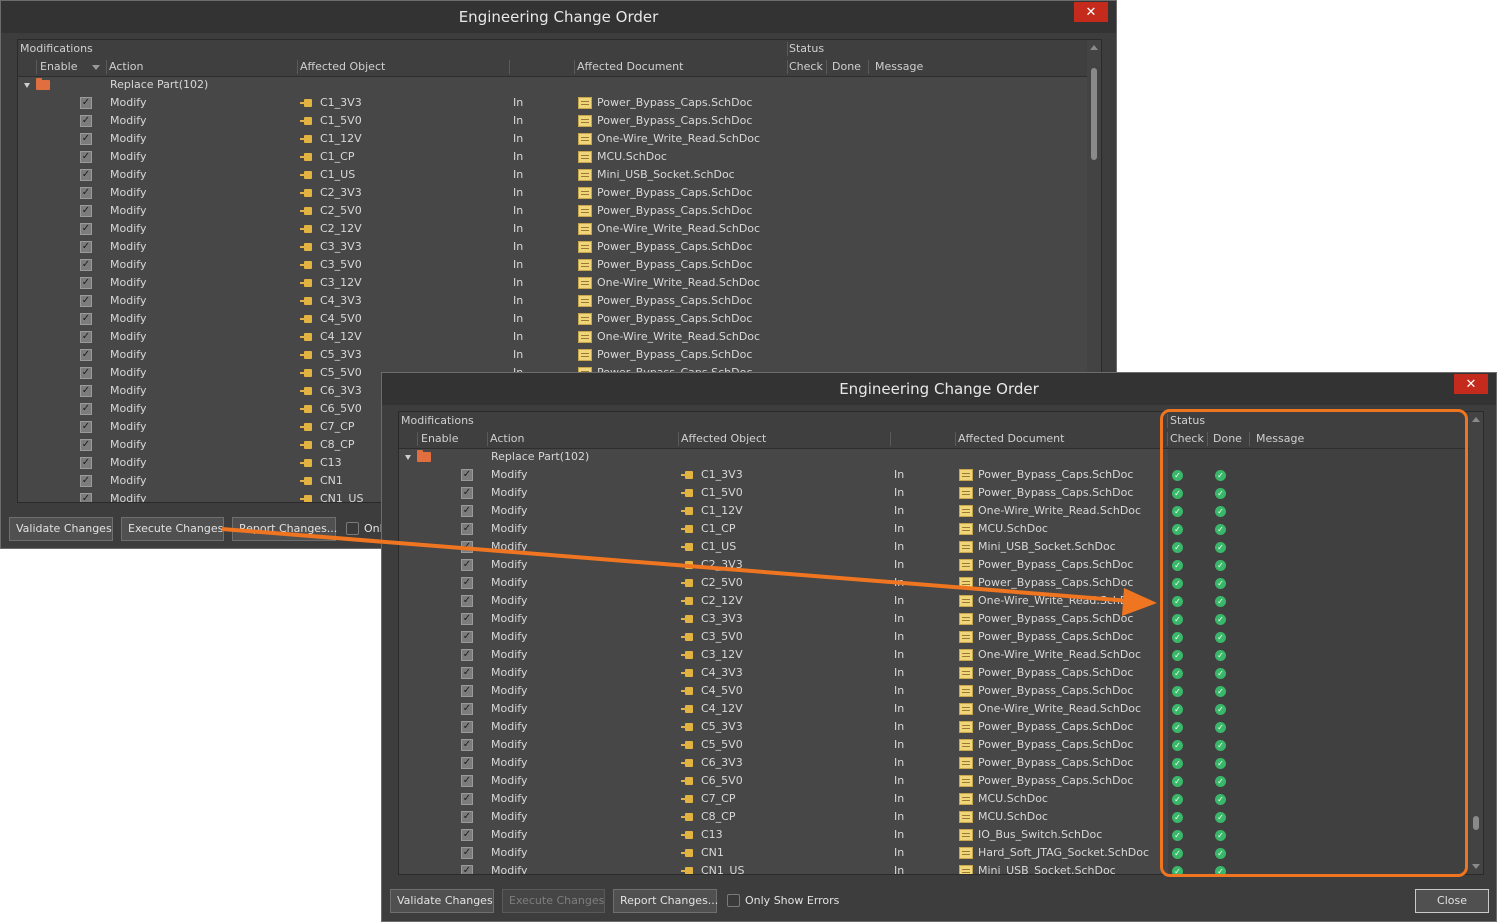 This screenshot has height=922, width=1498. Describe the element at coordinates (676, 565) in the screenshot. I see `arrow-shaft` at that location.